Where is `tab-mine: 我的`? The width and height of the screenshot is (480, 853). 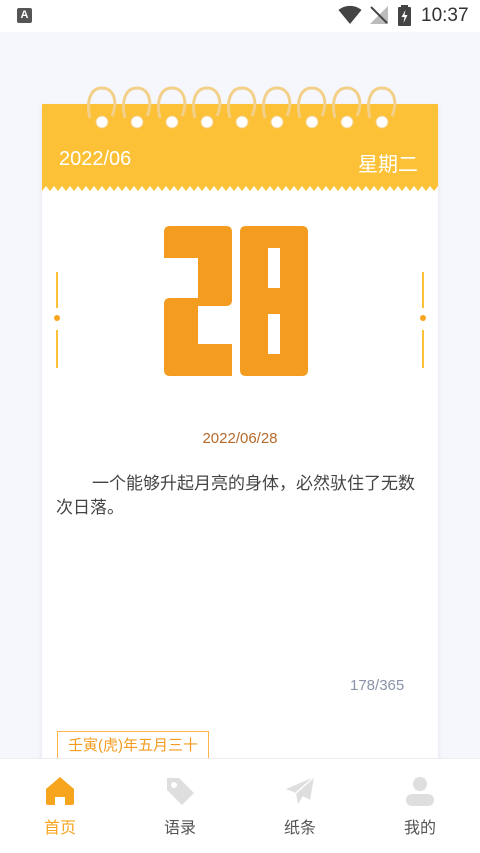
tab-mine: 我的 is located at coordinates (420, 806).